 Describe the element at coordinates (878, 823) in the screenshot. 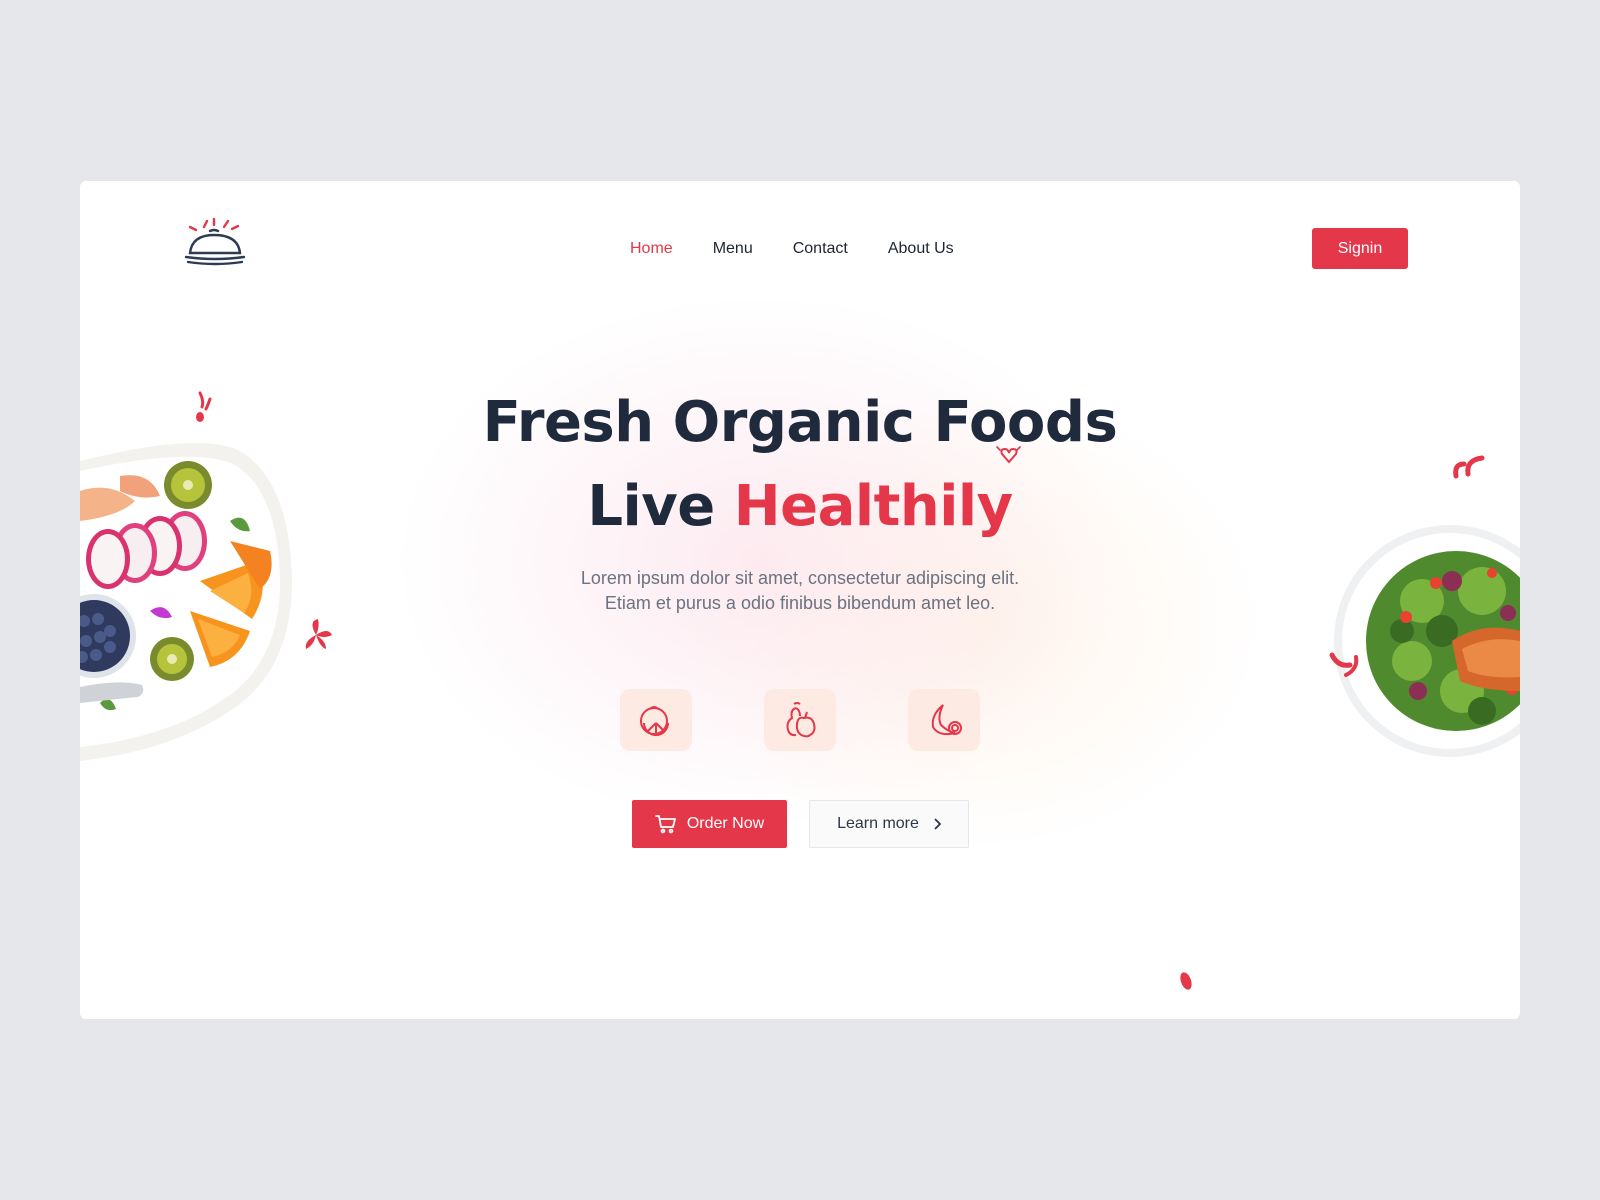

I see `learn-more-label: Learn more` at that location.